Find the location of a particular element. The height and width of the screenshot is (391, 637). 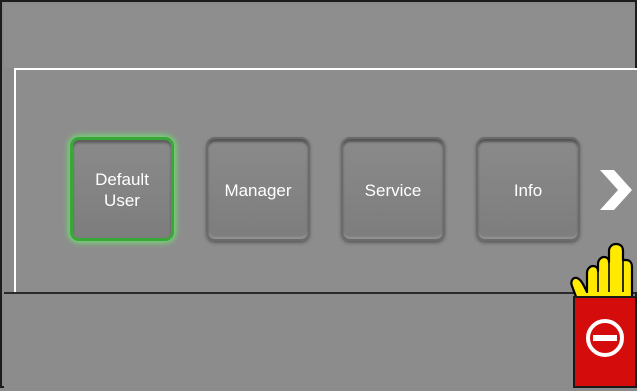

user-tile-info: Info is located at coordinates (528, 189).